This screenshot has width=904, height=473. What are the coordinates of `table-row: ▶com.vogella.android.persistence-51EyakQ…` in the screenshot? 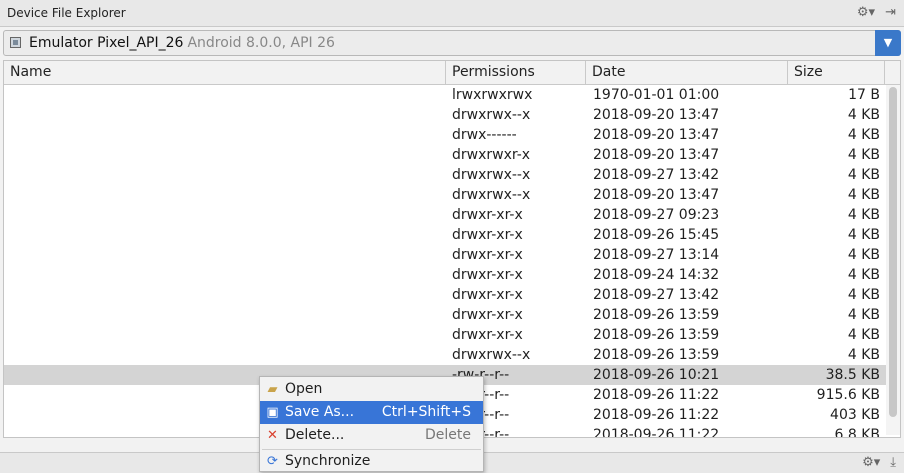 It's located at (452, 275).